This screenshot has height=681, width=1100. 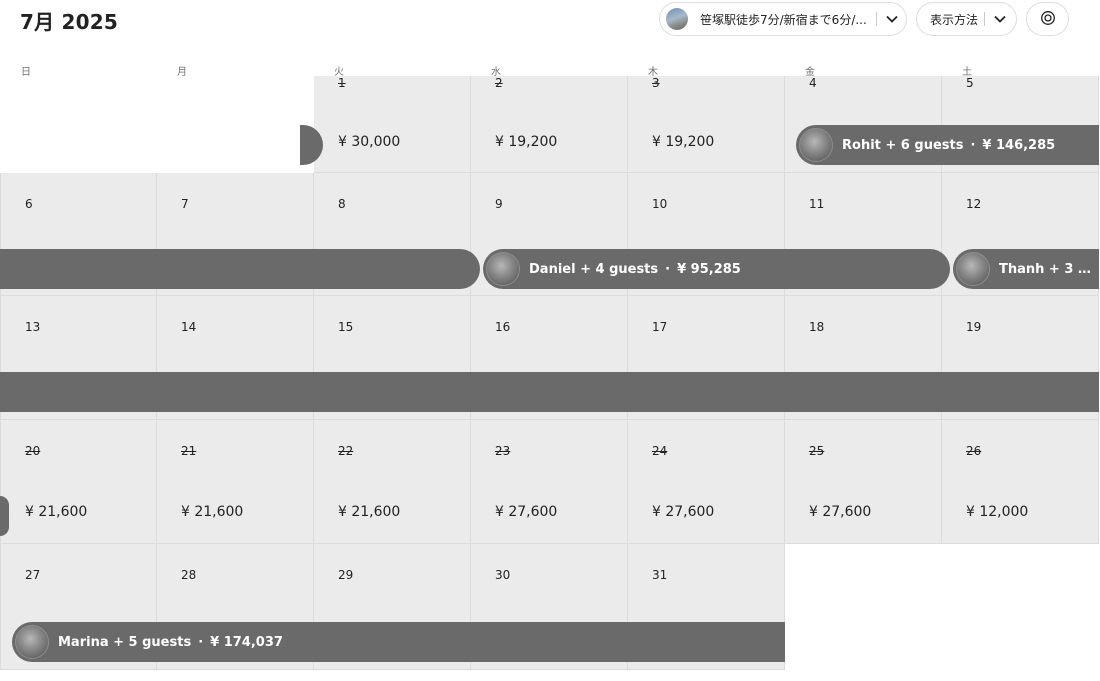 What do you see at coordinates (29, 204) in the screenshot?
I see `day-number: 6` at bounding box center [29, 204].